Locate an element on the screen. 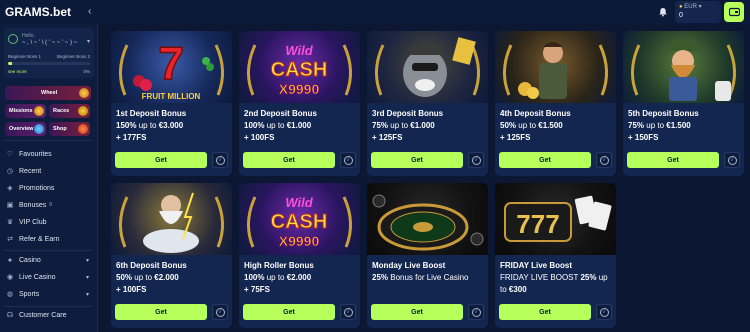  nav-casino: ♠ Casino ▾ is located at coordinates (48, 260).